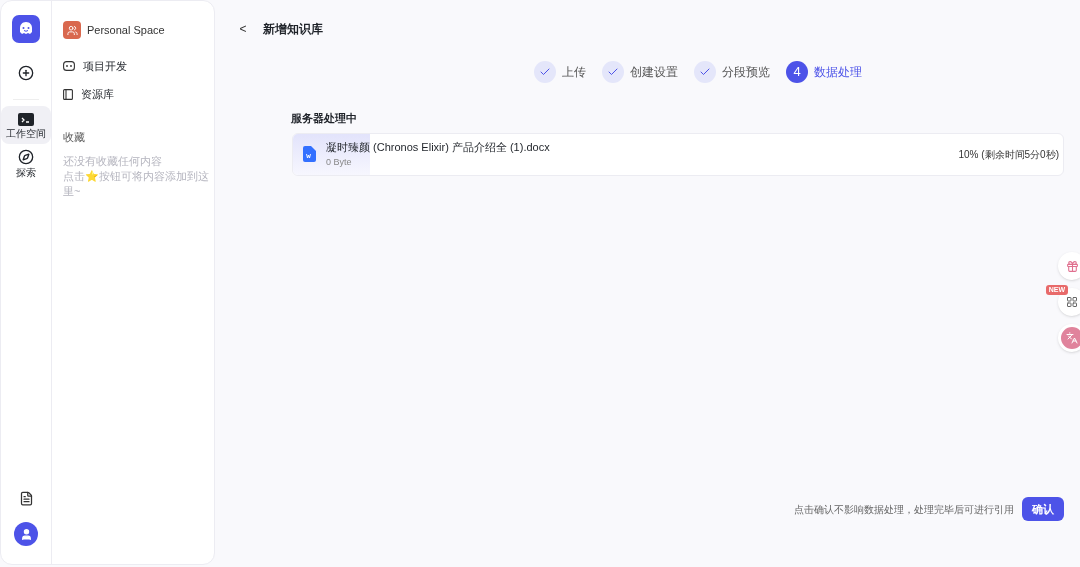 The width and height of the screenshot is (1080, 567). I want to click on favorites-empty-text: 还没有收藏任何内容 点击⭐按钮可将内容添加到这里~, so click(136, 176).